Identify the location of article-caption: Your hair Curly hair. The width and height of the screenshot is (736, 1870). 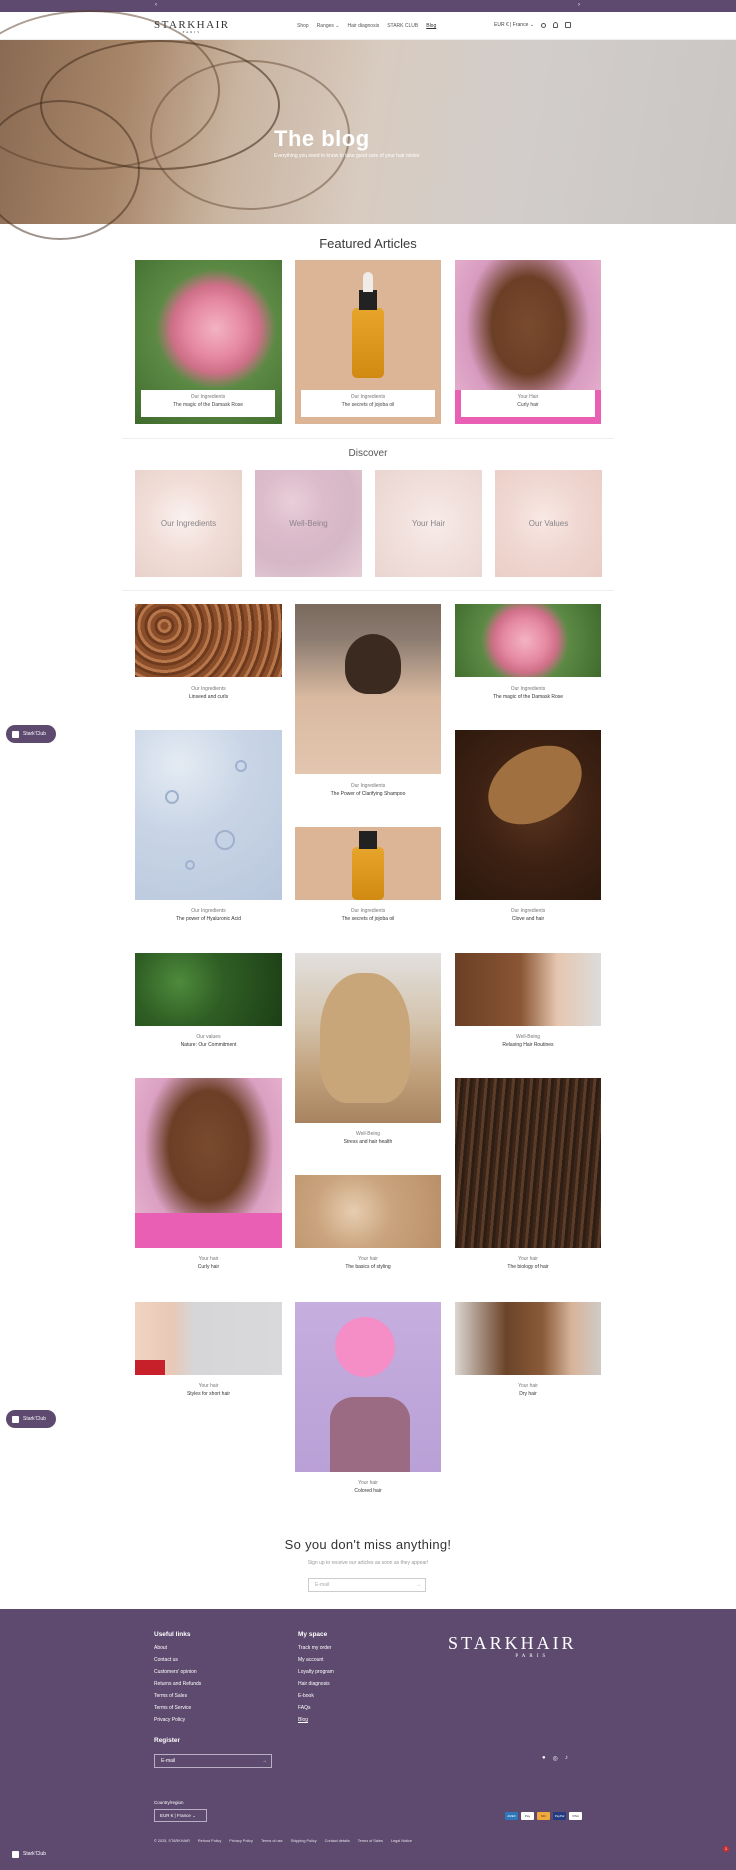
(208, 1263).